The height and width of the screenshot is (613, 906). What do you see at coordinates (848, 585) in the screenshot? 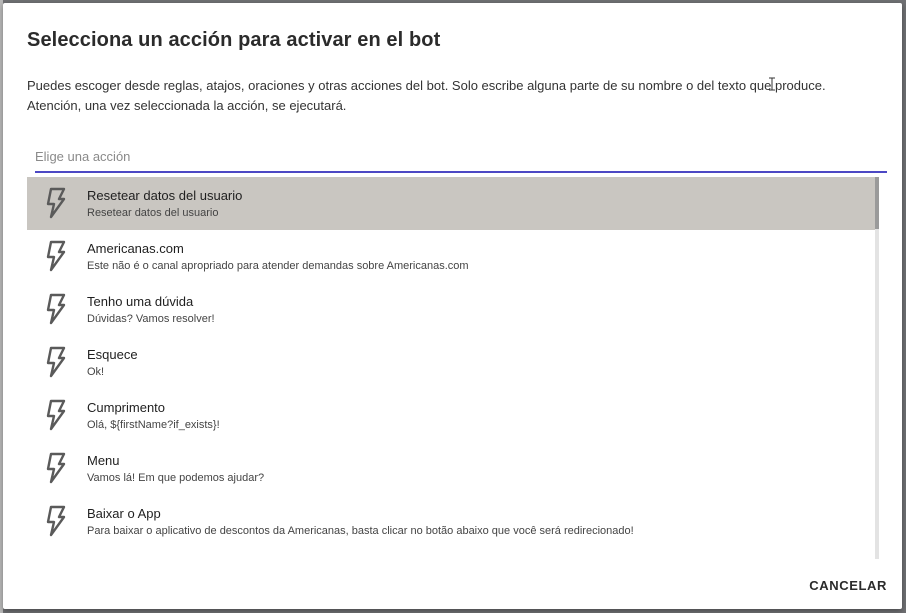
I see `cancel-button: CANCELAR` at bounding box center [848, 585].